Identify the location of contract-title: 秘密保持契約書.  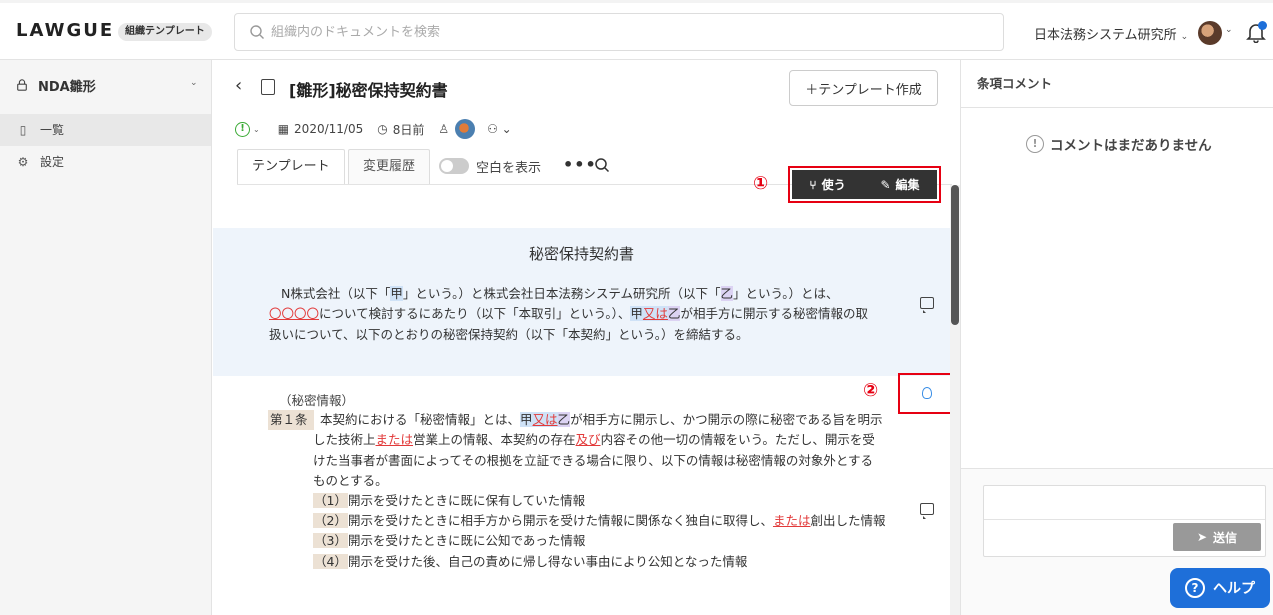
(581, 254).